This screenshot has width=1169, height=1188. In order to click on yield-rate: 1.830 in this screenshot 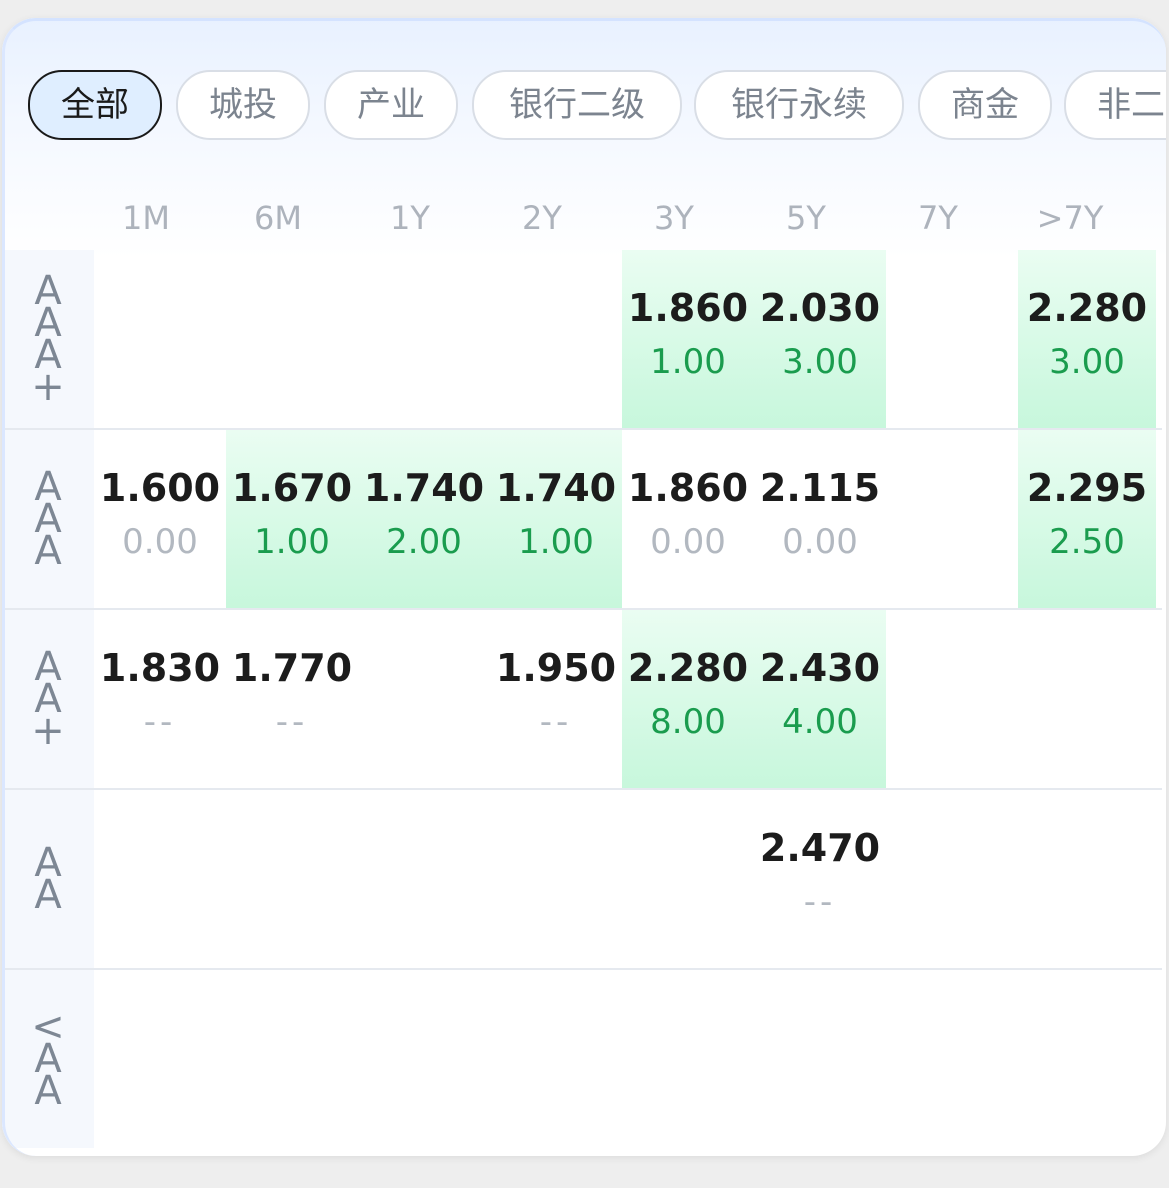, I will do `click(160, 668)`.